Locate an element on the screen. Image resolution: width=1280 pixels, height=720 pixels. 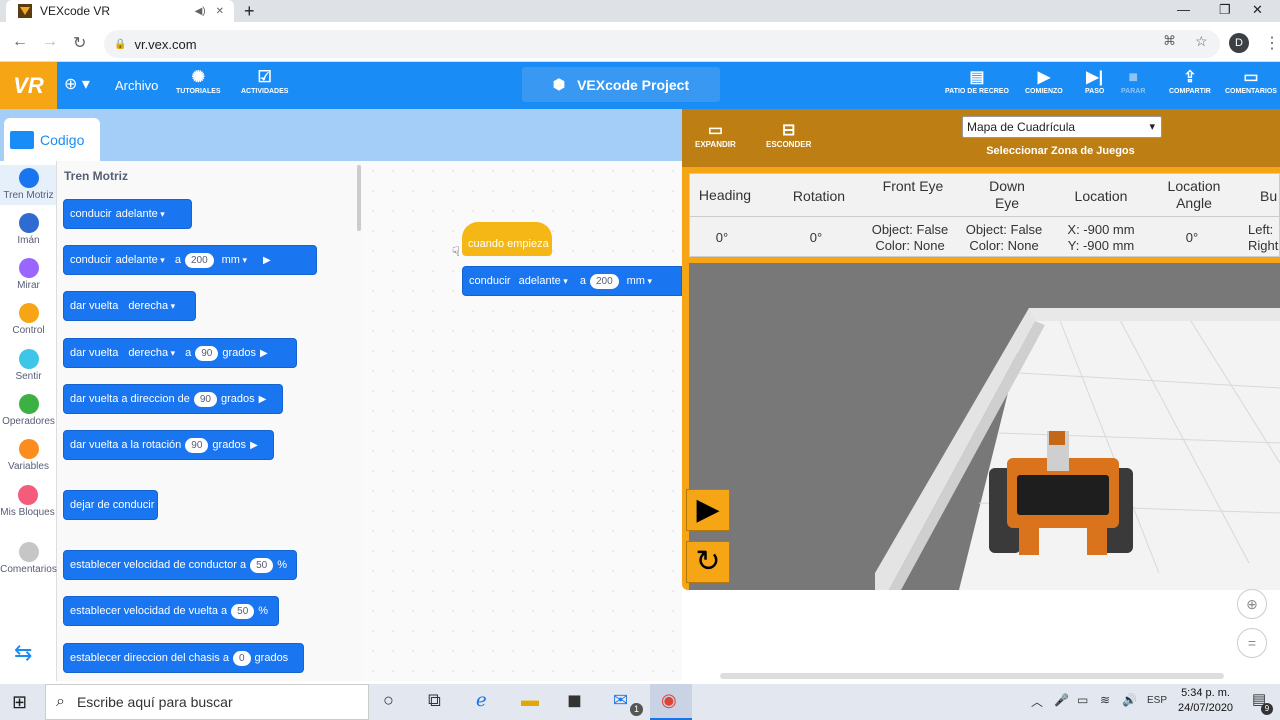
comienzo-button: ▶ COMIENZO is located at coordinates (1044, 81).